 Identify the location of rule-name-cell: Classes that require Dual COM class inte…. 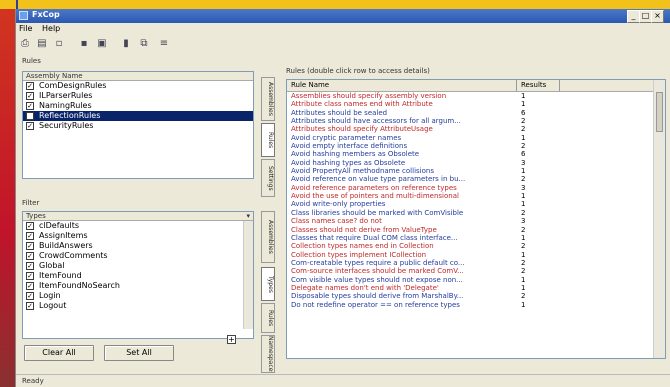
(374, 237).